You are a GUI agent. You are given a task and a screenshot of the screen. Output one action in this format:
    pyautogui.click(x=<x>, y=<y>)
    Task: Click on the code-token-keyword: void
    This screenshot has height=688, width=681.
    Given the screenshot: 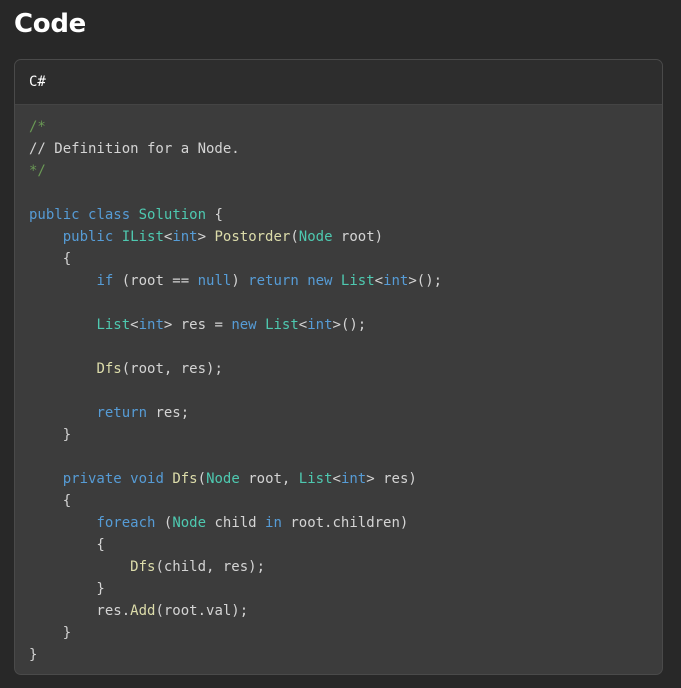 What is the action you would take?
    pyautogui.click(x=147, y=479)
    